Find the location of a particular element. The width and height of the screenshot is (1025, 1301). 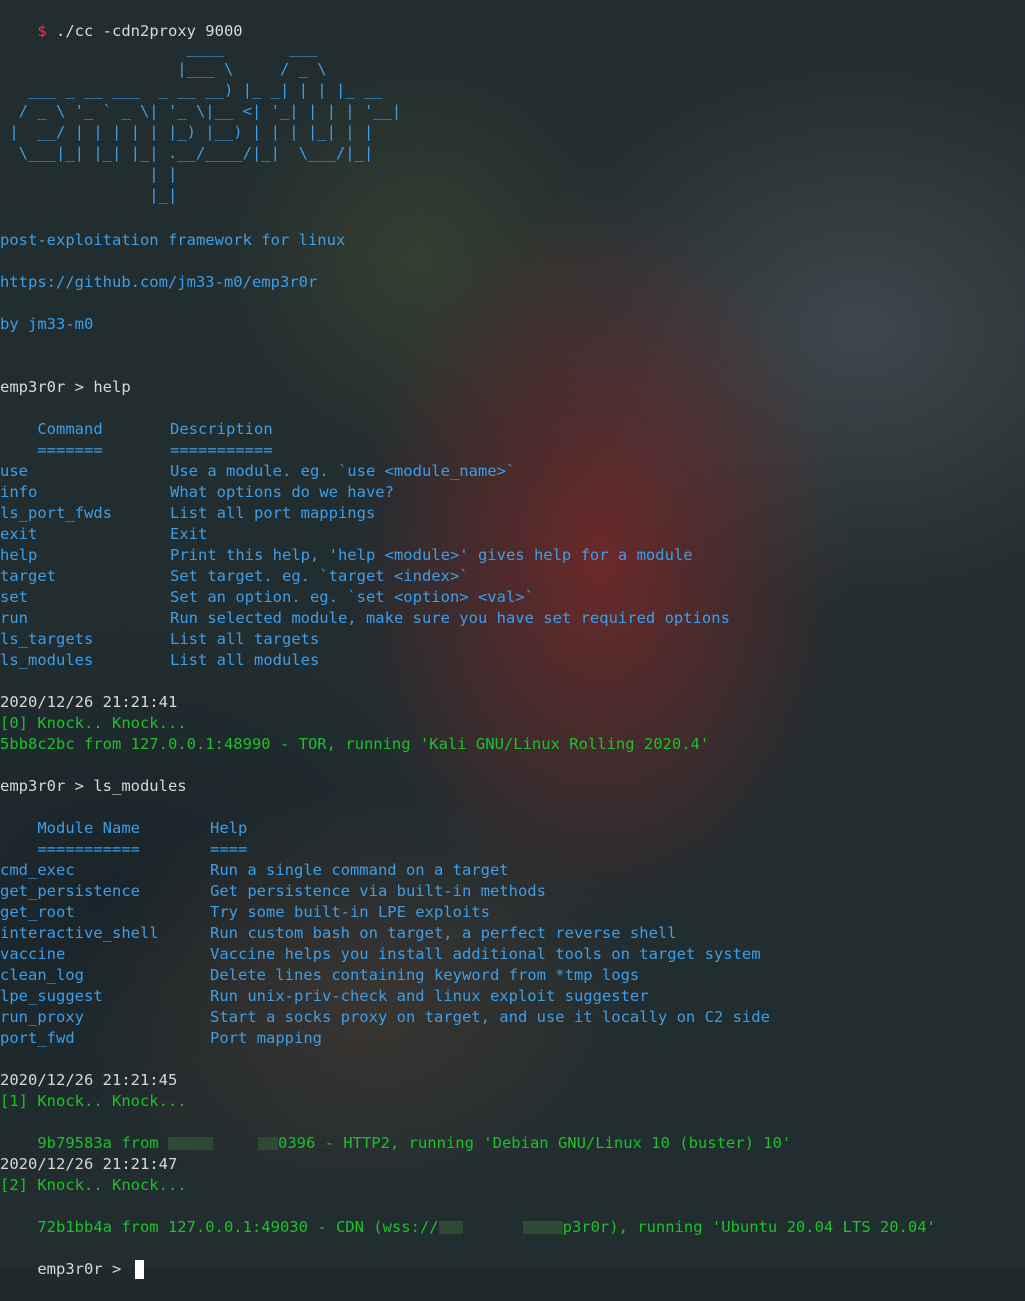

help-underline-command: ======= is located at coordinates (70, 450).